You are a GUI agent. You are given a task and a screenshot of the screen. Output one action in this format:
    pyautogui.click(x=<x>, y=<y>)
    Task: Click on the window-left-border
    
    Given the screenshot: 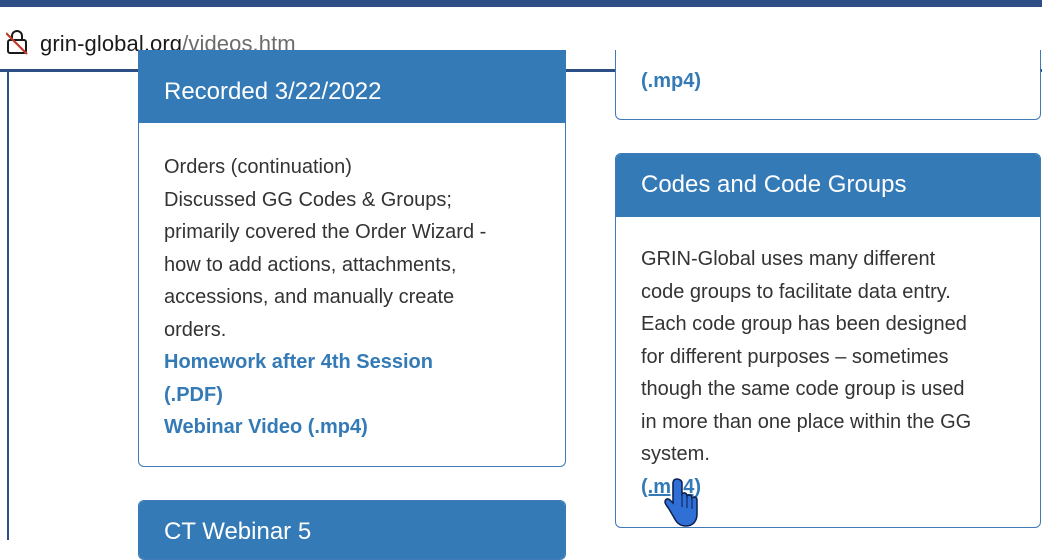 What is the action you would take?
    pyautogui.click(x=8, y=306)
    